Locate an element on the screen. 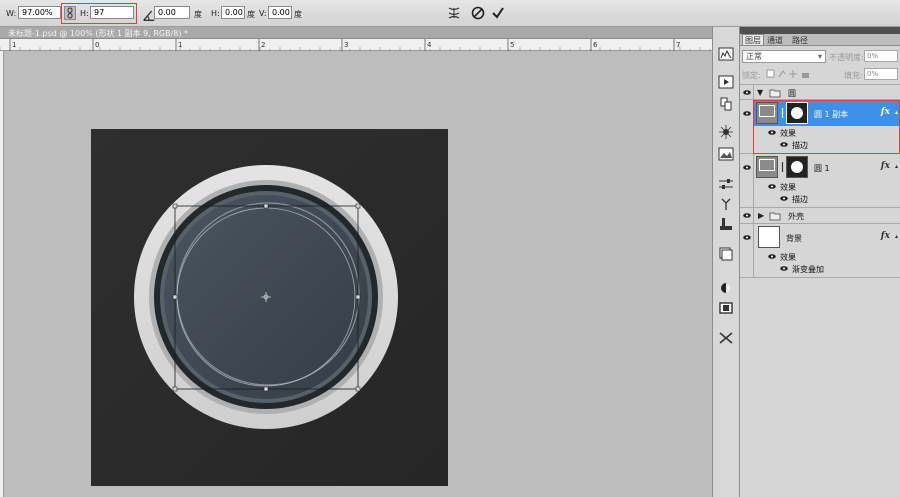 Image resolution: width=900 pixels, height=497 pixels. cancel-transform-icon is located at coordinates (478, 13).